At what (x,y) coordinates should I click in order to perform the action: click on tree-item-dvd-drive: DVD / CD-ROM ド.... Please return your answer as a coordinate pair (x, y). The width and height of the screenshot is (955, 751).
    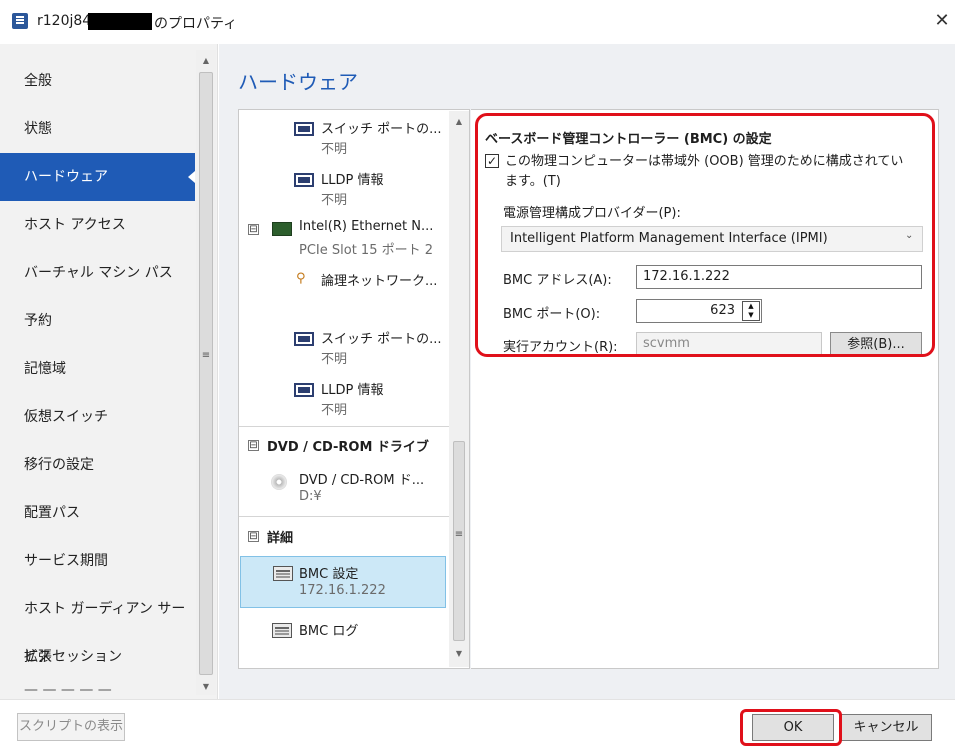
    Looking at the image, I should click on (361, 478).